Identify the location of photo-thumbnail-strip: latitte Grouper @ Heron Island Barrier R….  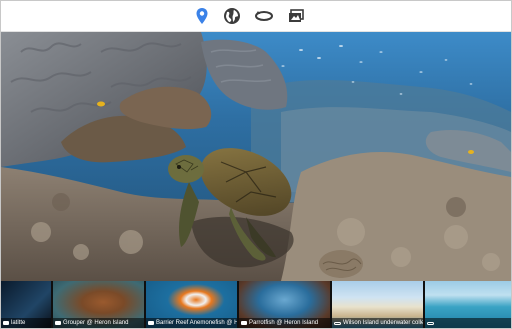
(256, 304).